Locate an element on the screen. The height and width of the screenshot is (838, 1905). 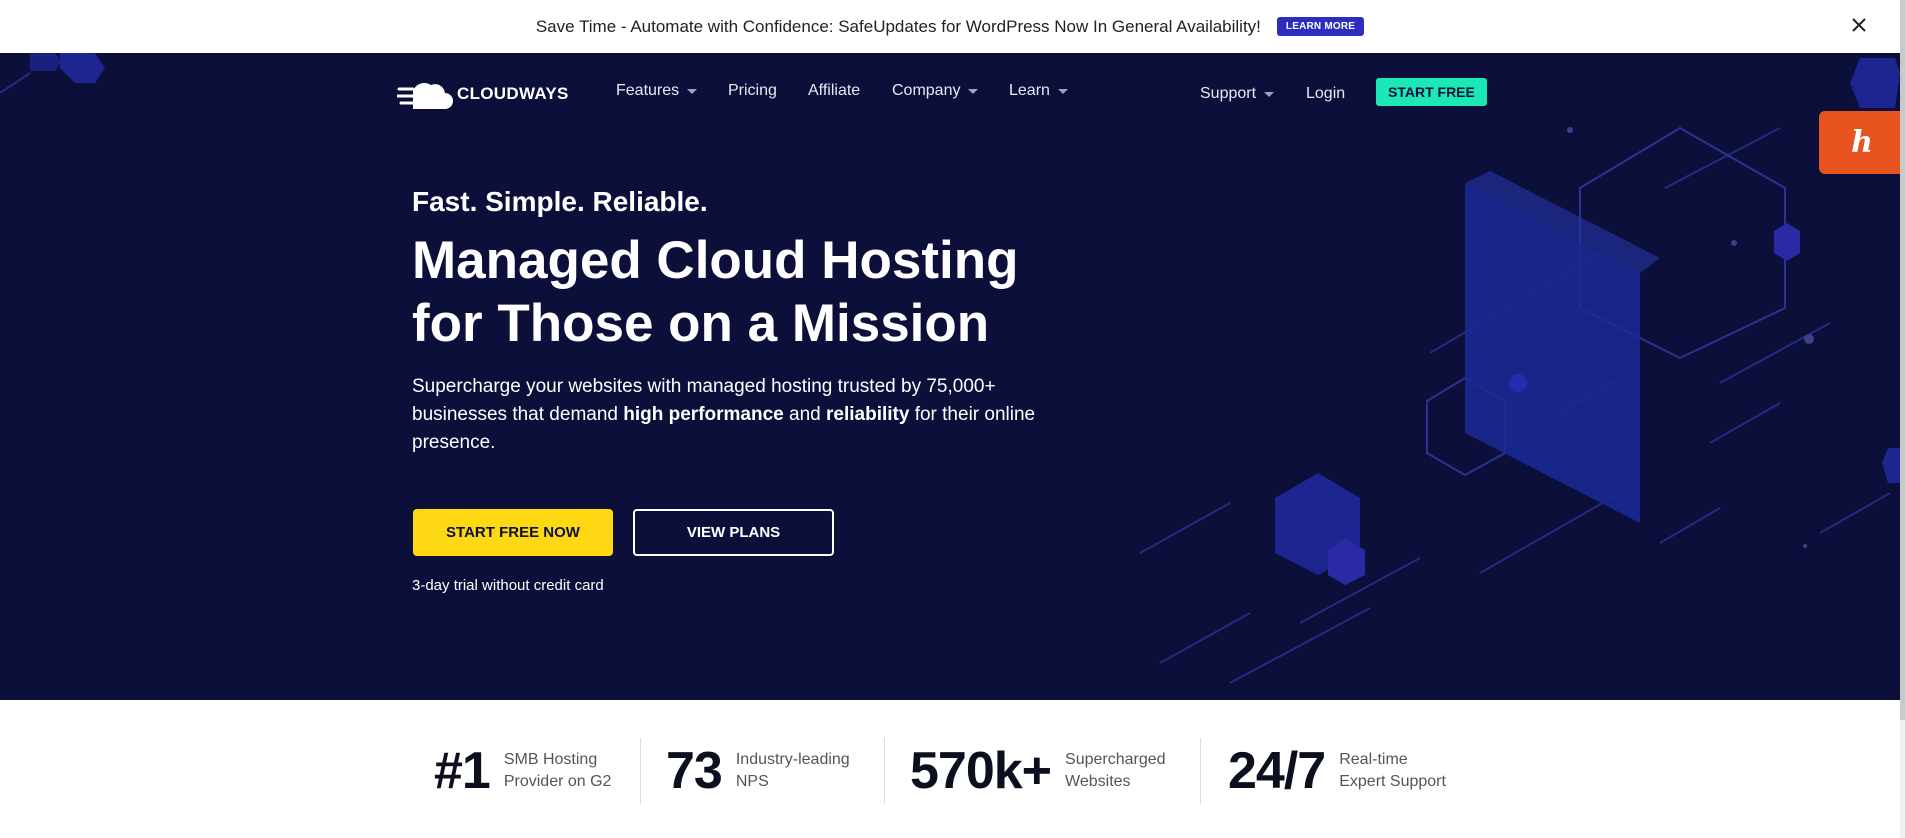
lead-bold-performance: high performance is located at coordinates (703, 414).